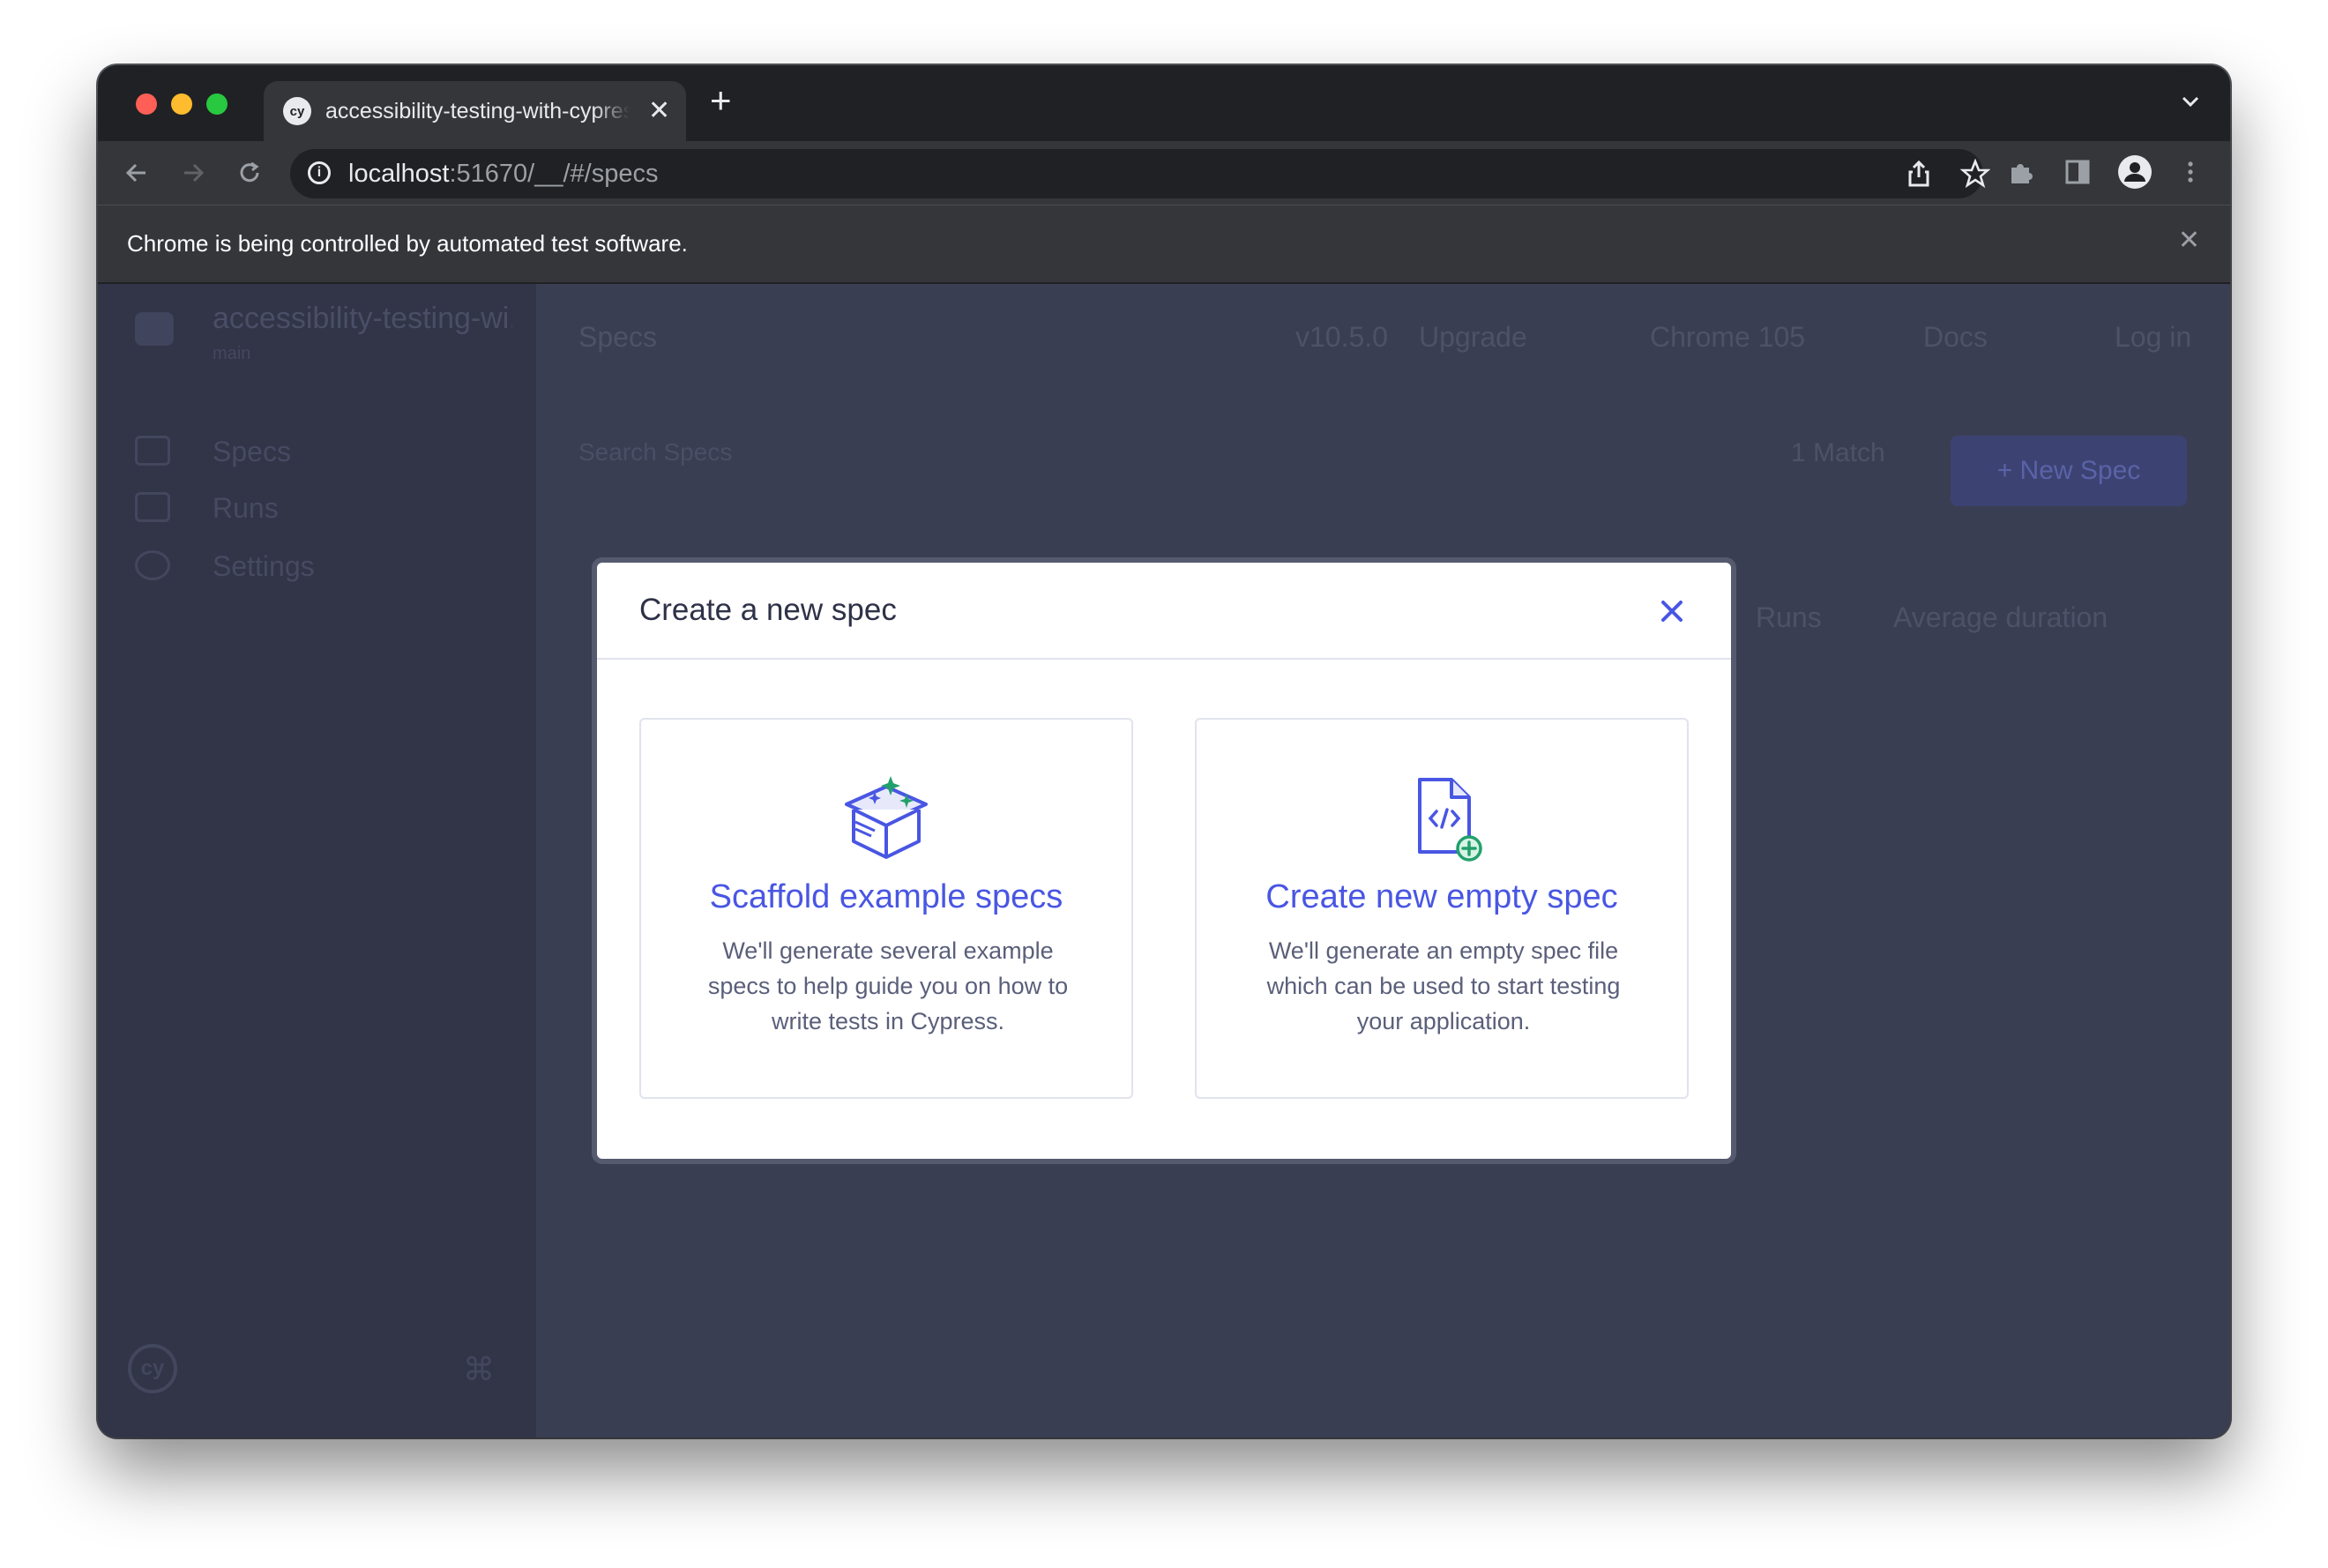  Describe the element at coordinates (1955, 337) in the screenshot. I see `docs-link: Docs` at that location.